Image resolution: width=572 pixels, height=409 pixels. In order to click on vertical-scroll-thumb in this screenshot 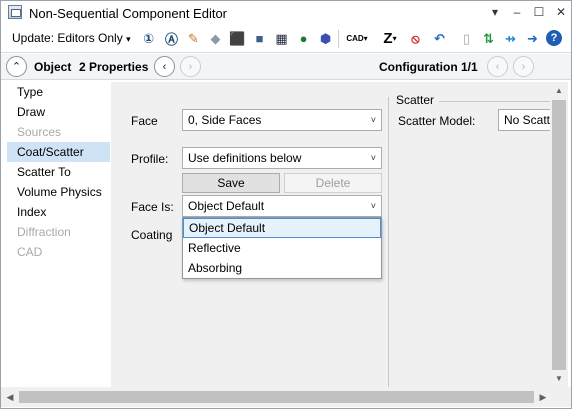, I will do `click(559, 235)`.